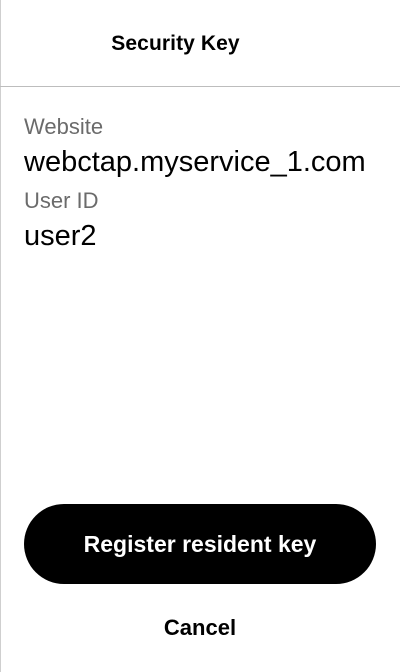  What do you see at coordinates (0, 336) in the screenshot?
I see `window-edge` at bounding box center [0, 336].